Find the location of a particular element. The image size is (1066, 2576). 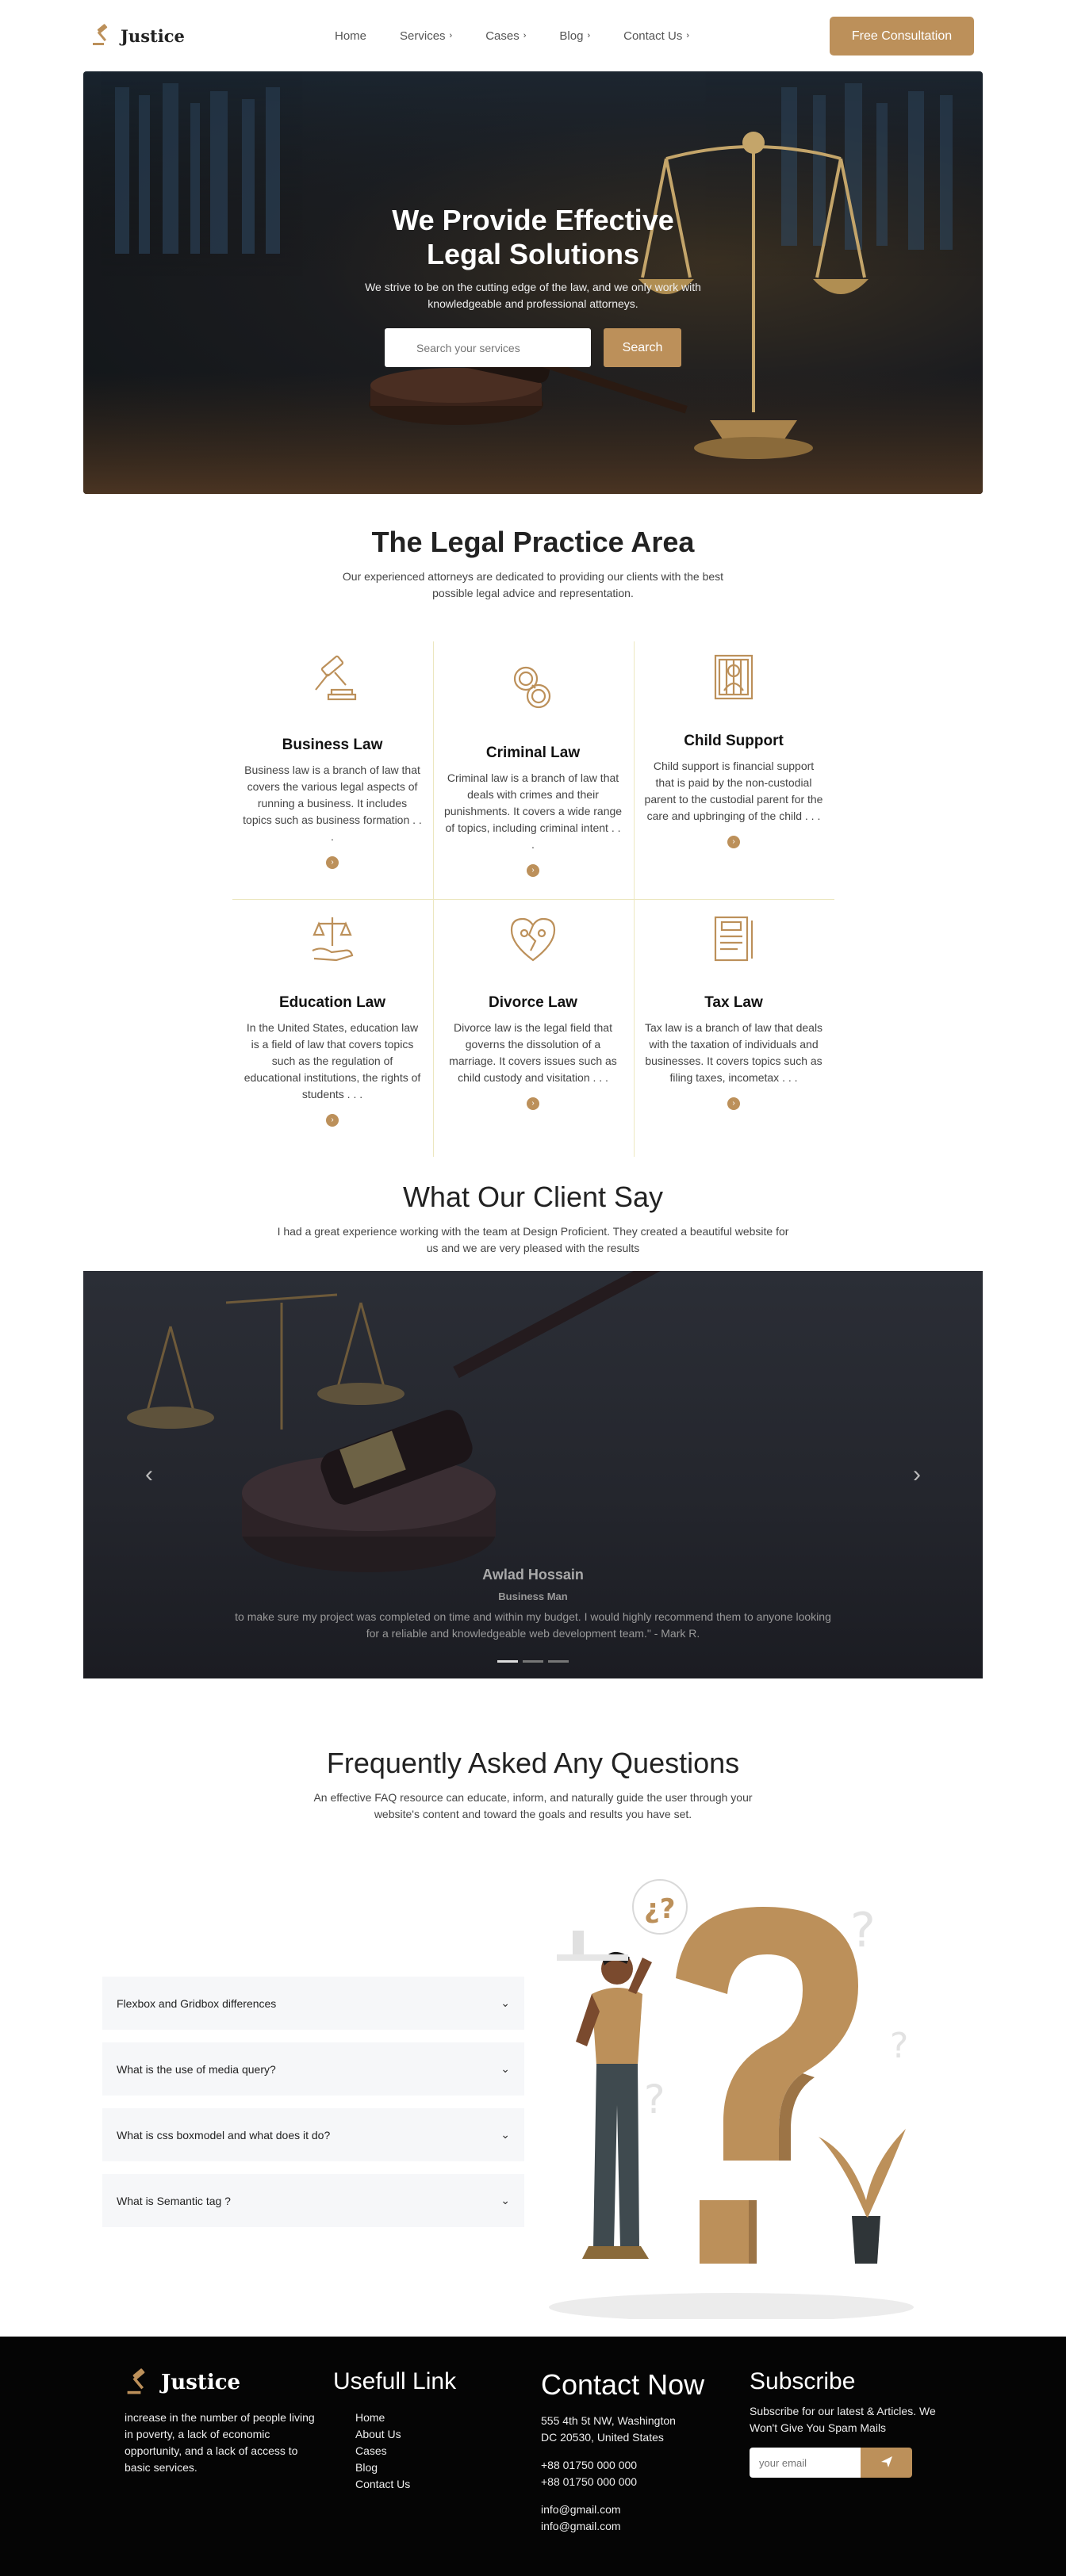

free-consultation-button: Free Consultation is located at coordinates (902, 36).